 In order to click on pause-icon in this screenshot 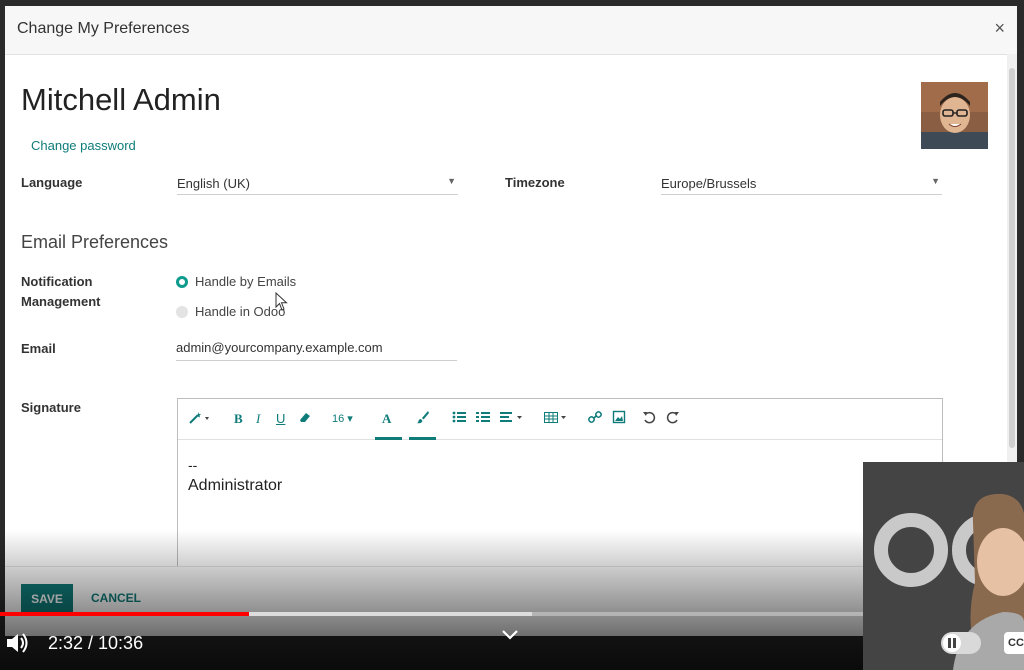, I will do `click(952, 643)`.